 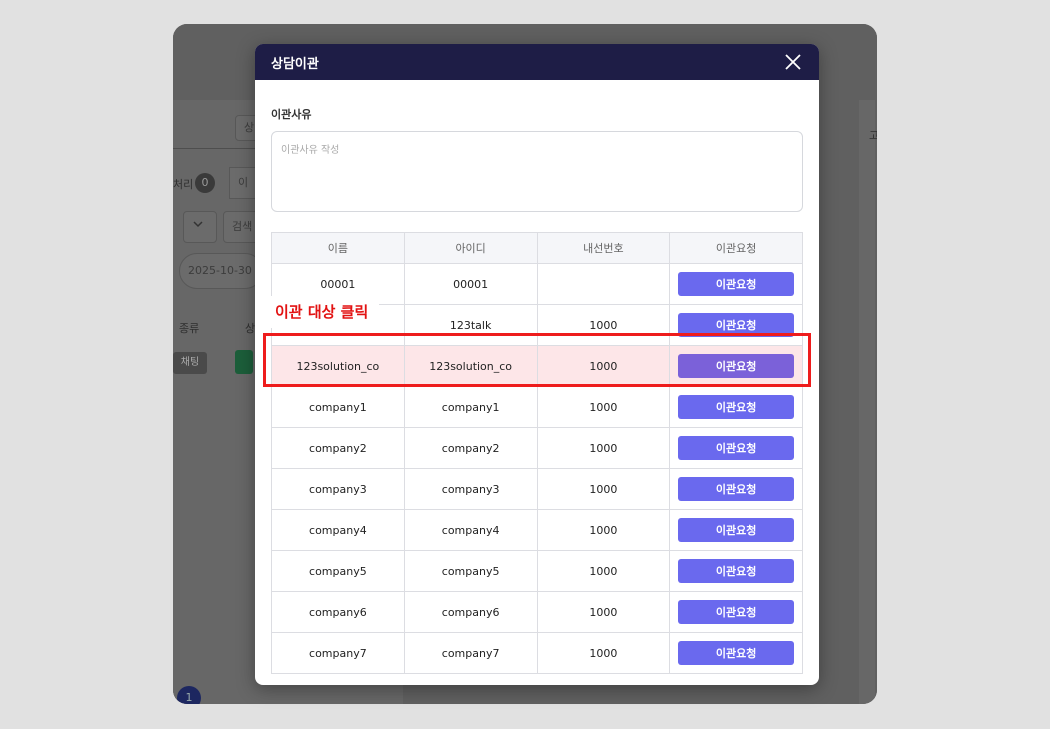 I want to click on background-date-chip: 2025-10-30, so click(x=221, y=271).